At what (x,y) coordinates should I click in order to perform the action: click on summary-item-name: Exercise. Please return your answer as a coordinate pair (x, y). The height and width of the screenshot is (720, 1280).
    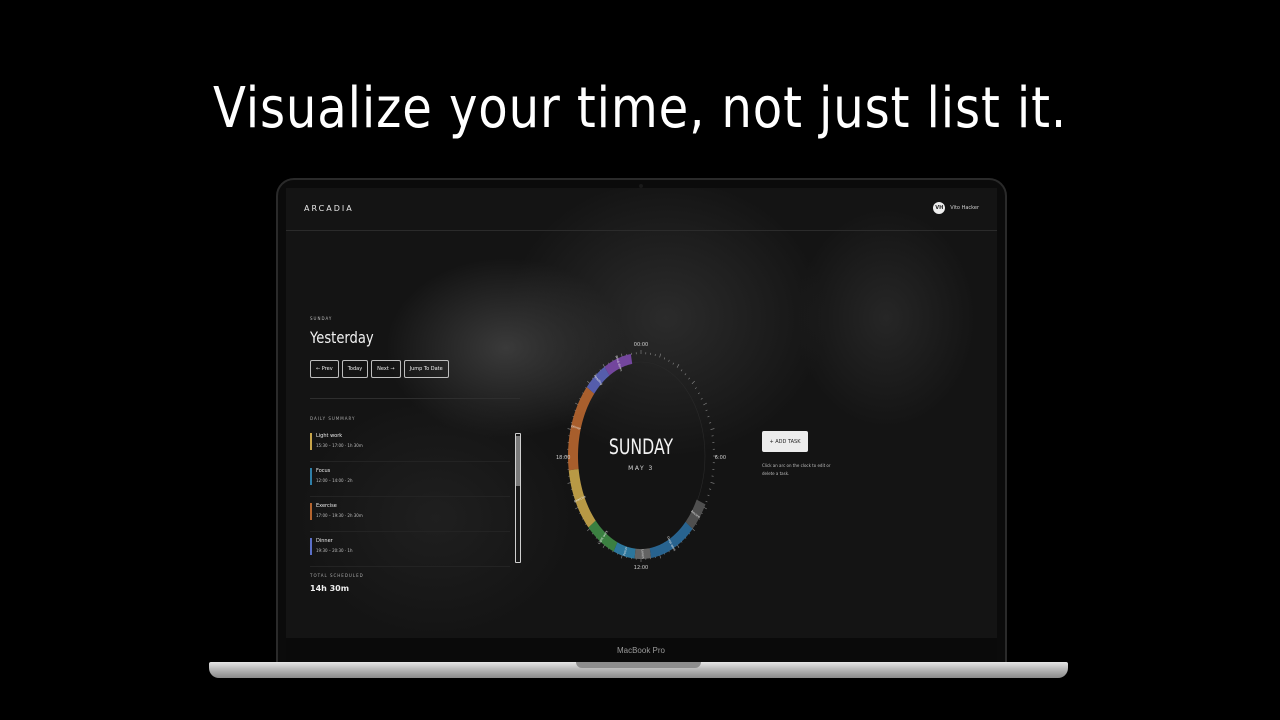
    Looking at the image, I should click on (326, 506).